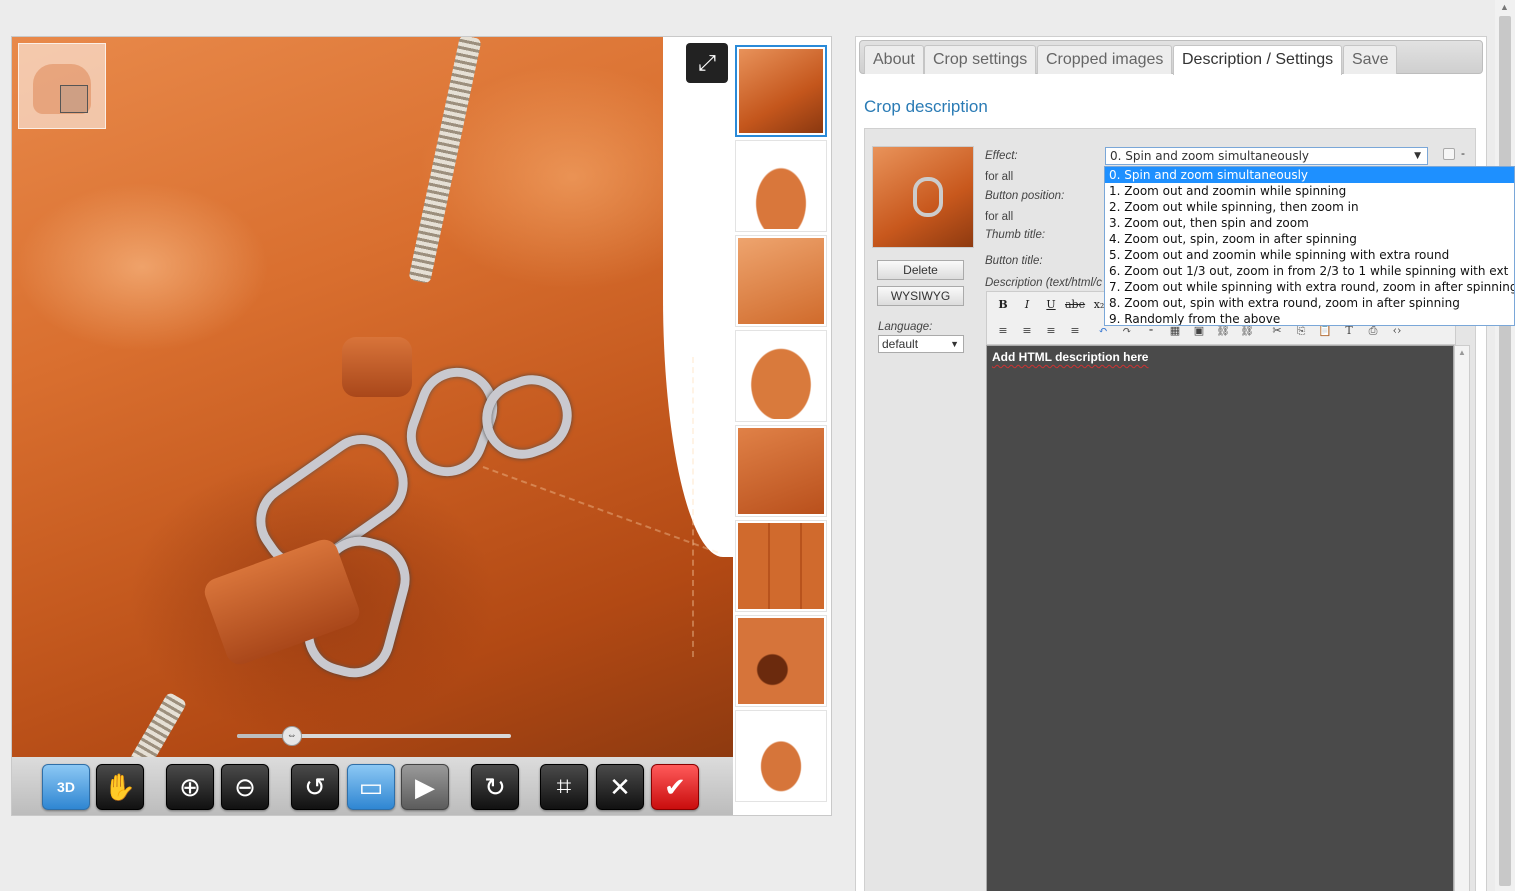 Image resolution: width=1515 pixels, height=891 pixels. What do you see at coordinates (1505, 451) in the screenshot?
I see `page-scrollbar-thumb` at bounding box center [1505, 451].